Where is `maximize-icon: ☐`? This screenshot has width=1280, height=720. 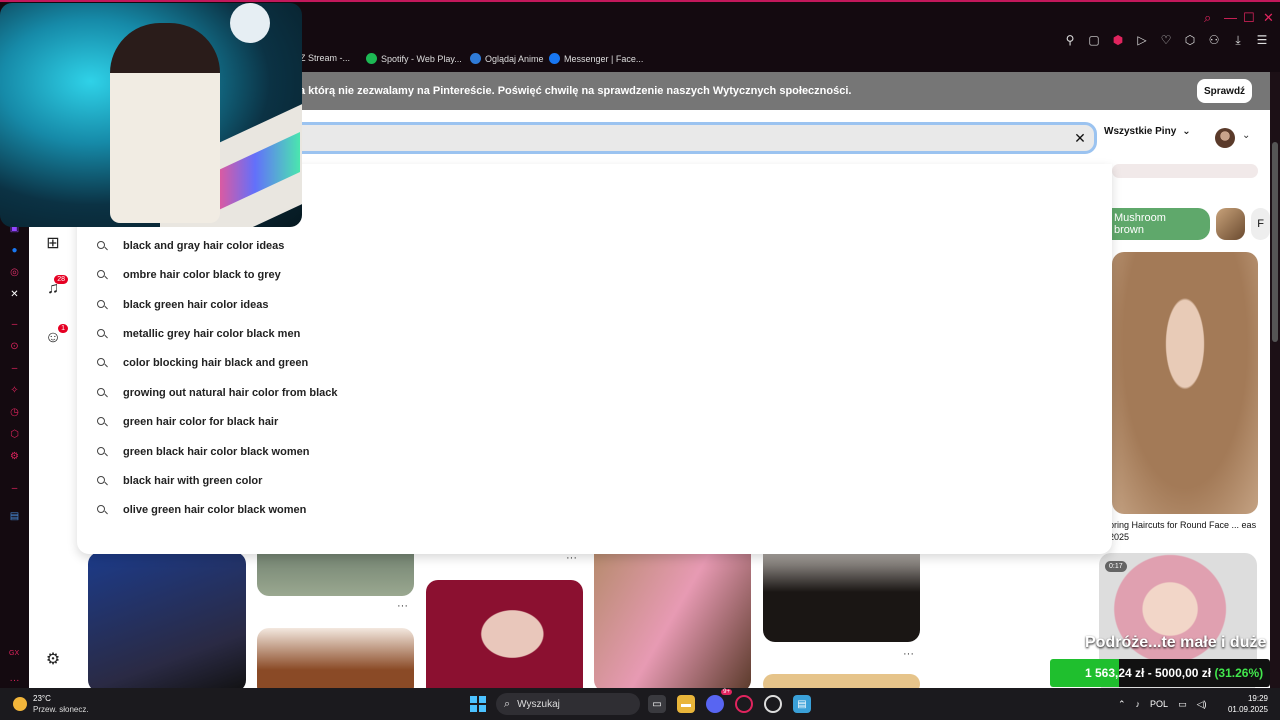
maximize-icon: ☐ is located at coordinates (1249, 18).